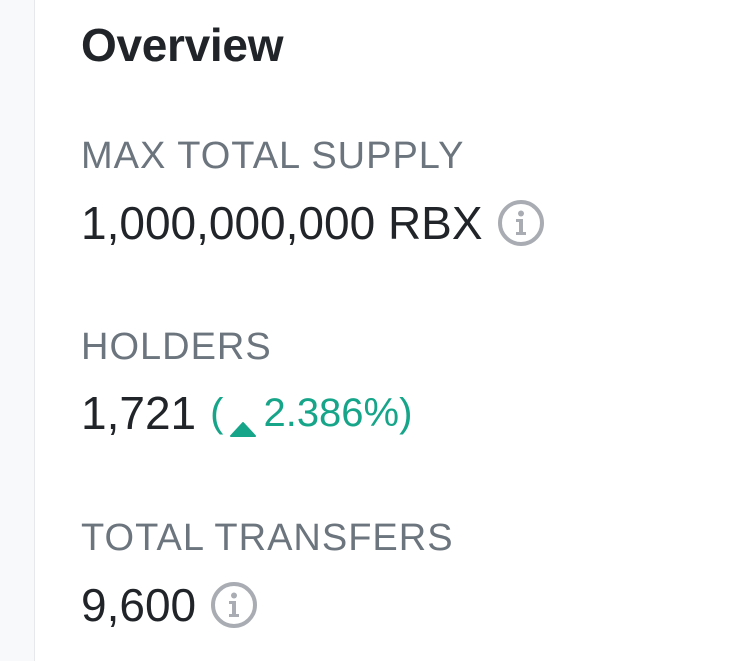 The height and width of the screenshot is (661, 748). I want to click on holders-value: 1,721, so click(139, 413).